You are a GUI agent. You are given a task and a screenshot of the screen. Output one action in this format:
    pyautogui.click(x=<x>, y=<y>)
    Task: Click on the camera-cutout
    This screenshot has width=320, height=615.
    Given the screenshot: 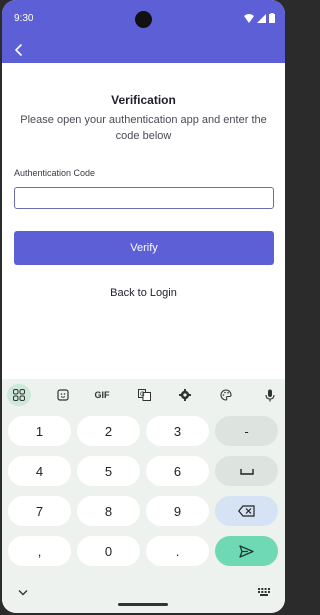 What is the action you would take?
    pyautogui.click(x=143, y=19)
    